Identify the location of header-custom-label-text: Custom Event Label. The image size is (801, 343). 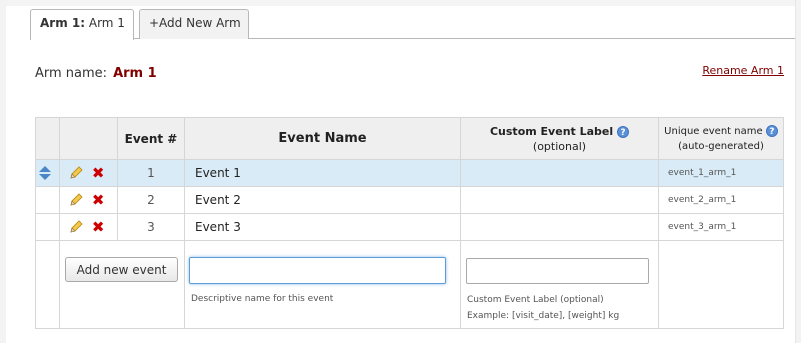
(551, 131).